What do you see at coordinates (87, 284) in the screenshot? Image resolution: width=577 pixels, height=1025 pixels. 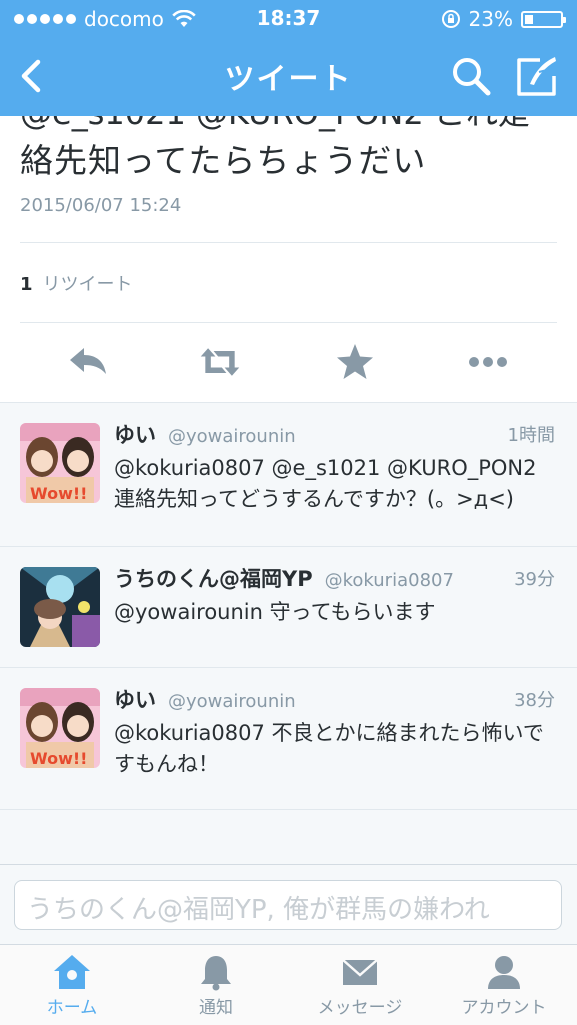 I see `retweet-count-label: リツイート` at bounding box center [87, 284].